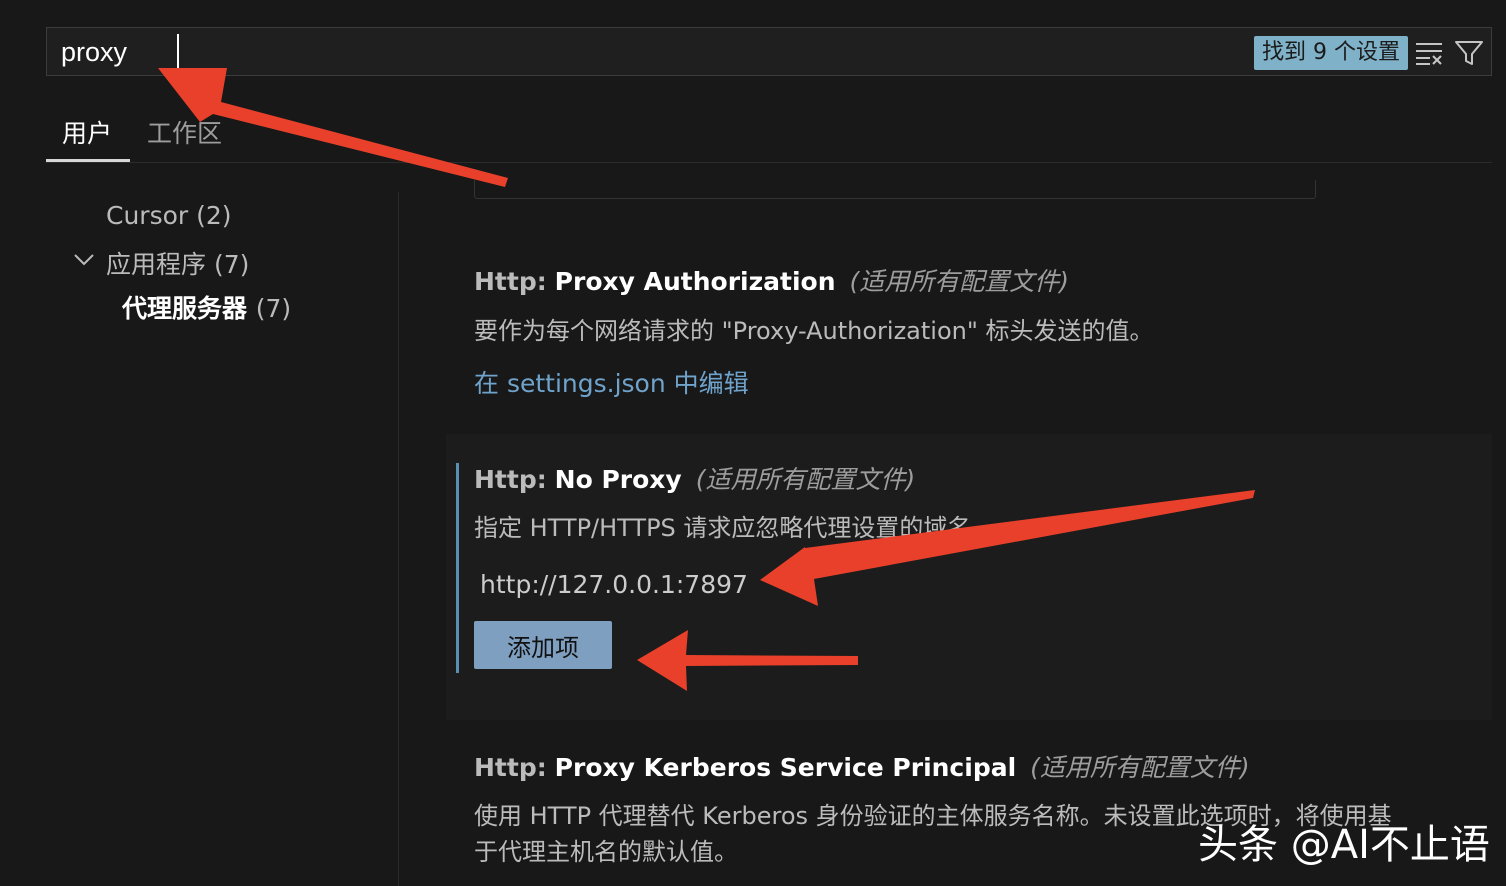  What do you see at coordinates (87, 132) in the screenshot?
I see `tab-user: 用户` at bounding box center [87, 132].